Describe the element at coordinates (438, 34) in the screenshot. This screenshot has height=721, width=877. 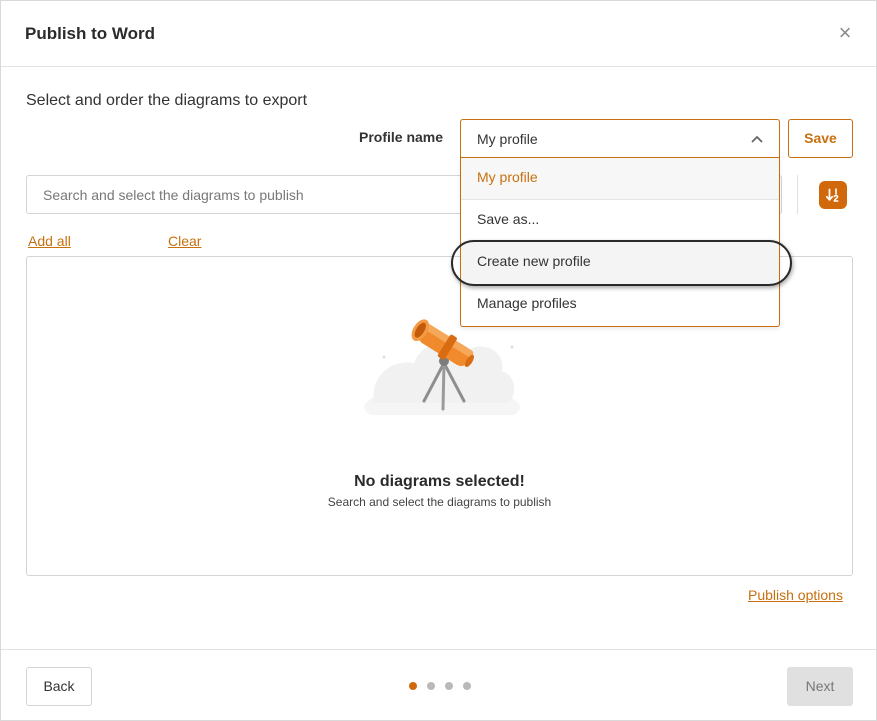
I see `dialog-header: Publish to Word ×` at that location.